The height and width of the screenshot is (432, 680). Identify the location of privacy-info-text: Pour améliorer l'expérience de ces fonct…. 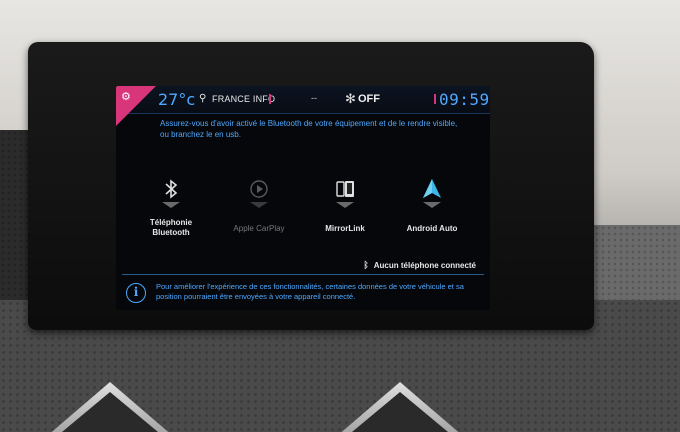
(310, 291).